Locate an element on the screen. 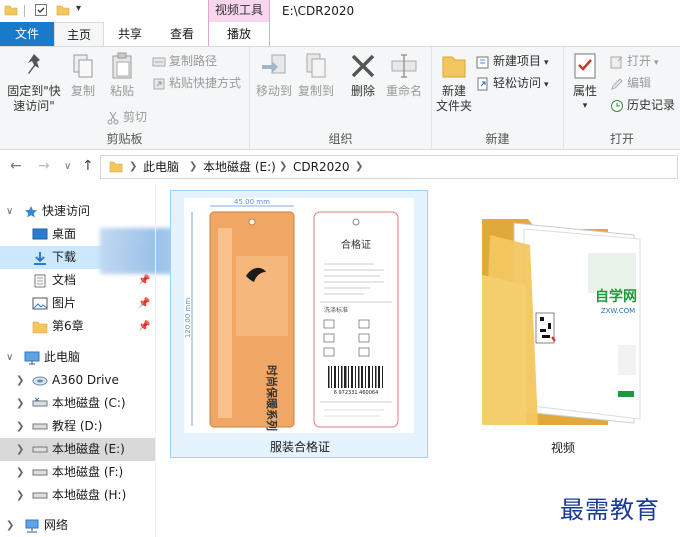  tab-view: 查看 is located at coordinates (182, 34).